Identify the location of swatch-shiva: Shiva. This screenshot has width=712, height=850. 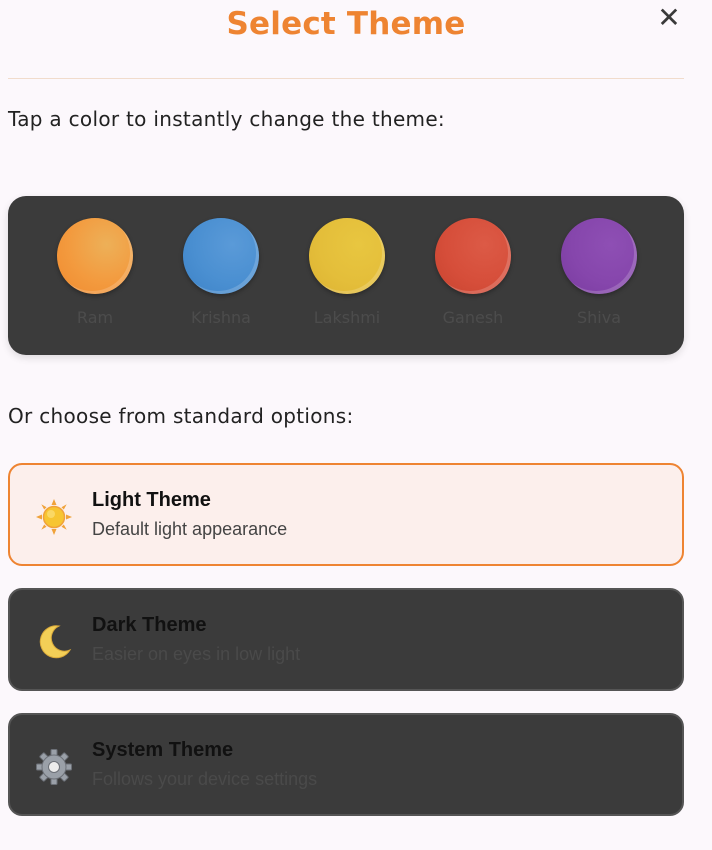
(599, 272).